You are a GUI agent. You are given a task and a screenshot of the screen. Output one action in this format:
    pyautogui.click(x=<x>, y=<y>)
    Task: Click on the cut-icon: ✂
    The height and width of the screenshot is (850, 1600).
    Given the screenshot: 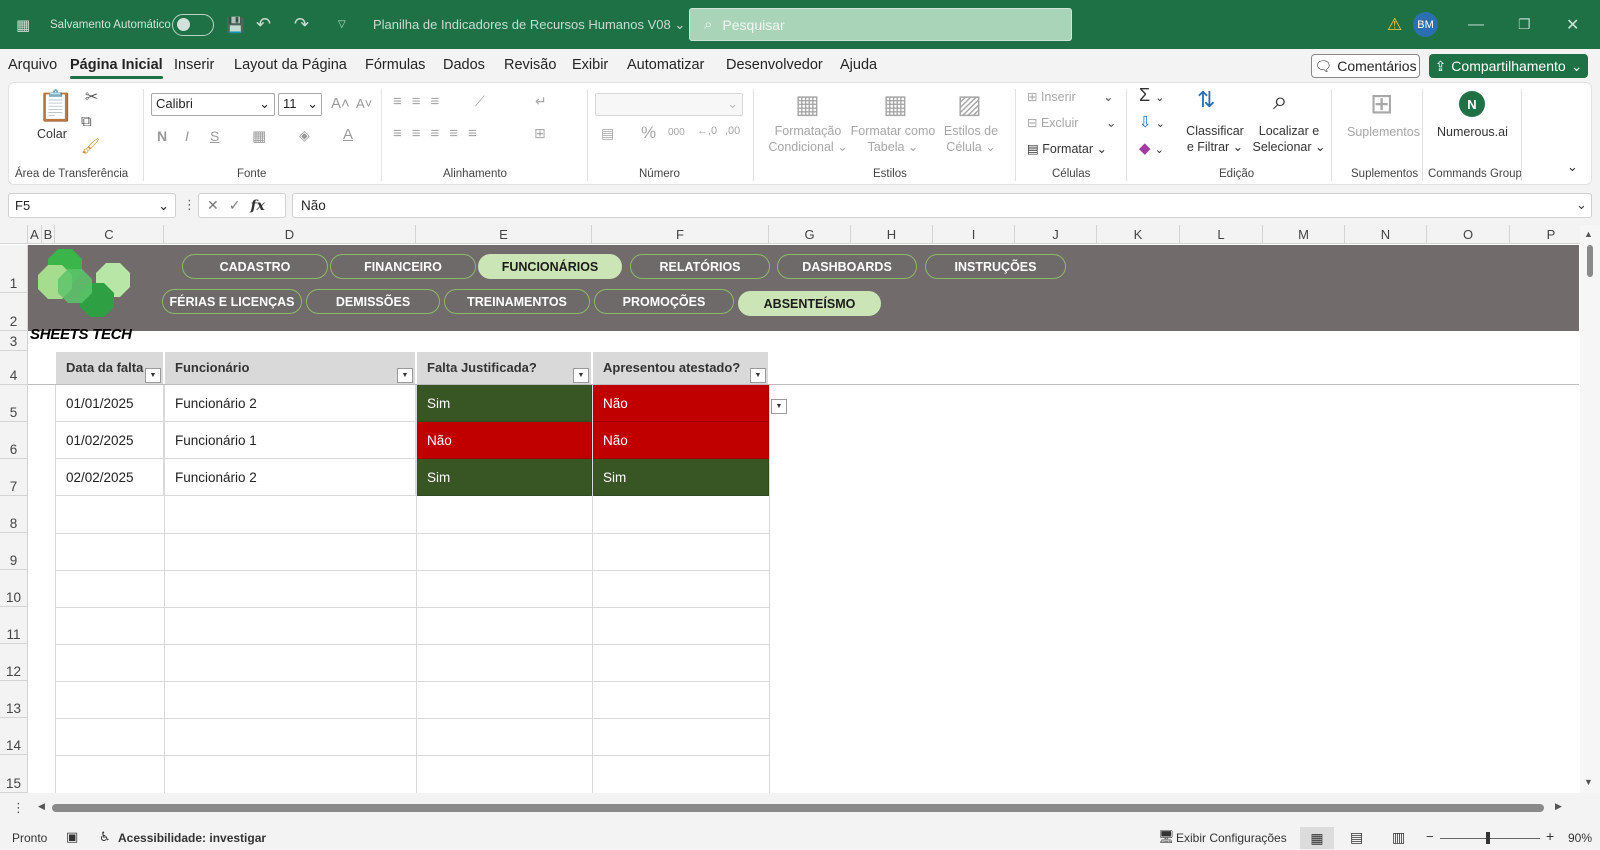 What is the action you would take?
    pyautogui.click(x=91, y=97)
    